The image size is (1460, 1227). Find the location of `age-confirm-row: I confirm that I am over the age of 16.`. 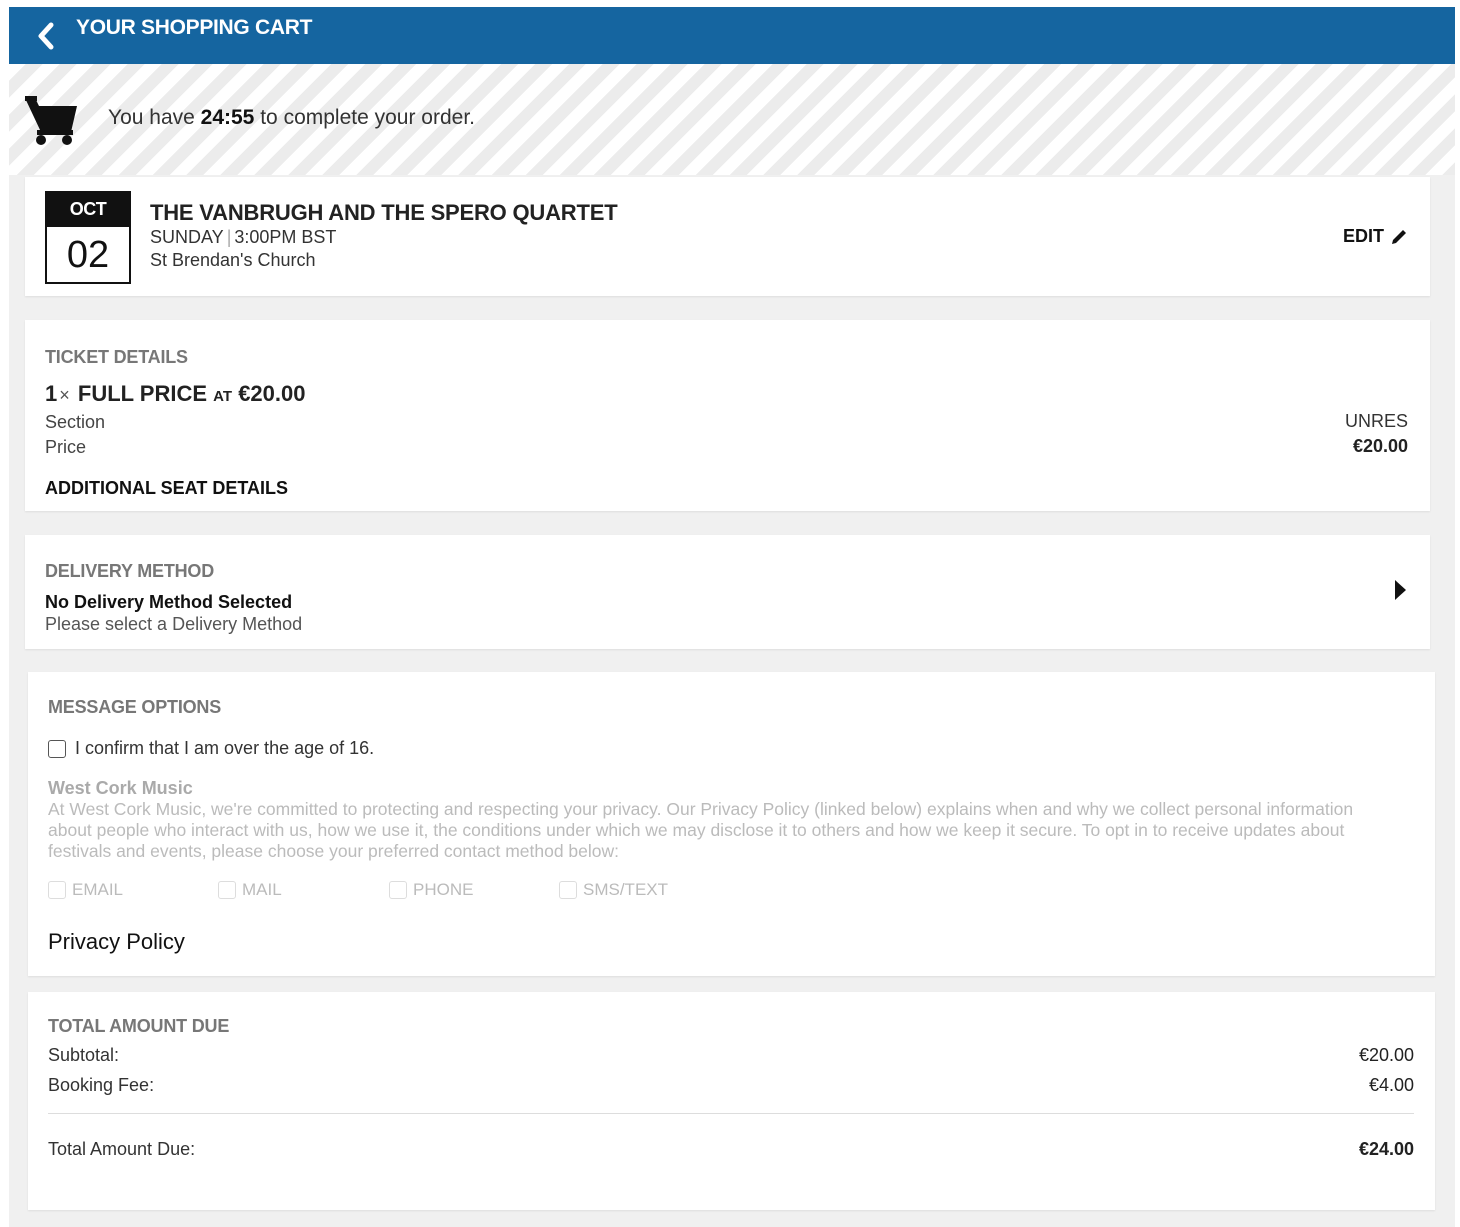

age-confirm-row: I confirm that I am over the age of 16. is located at coordinates (211, 748).